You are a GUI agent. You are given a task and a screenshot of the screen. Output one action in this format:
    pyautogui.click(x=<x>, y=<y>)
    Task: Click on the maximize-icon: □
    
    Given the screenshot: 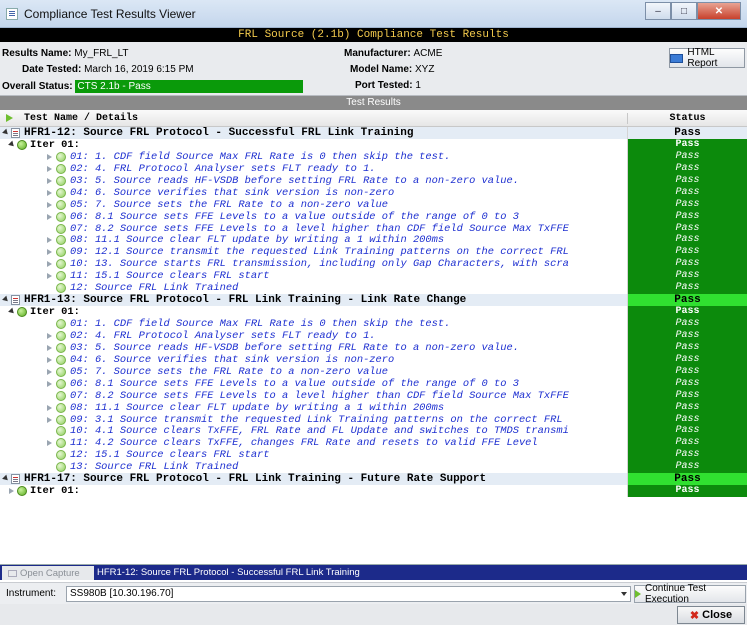 What is the action you would take?
    pyautogui.click(x=684, y=11)
    